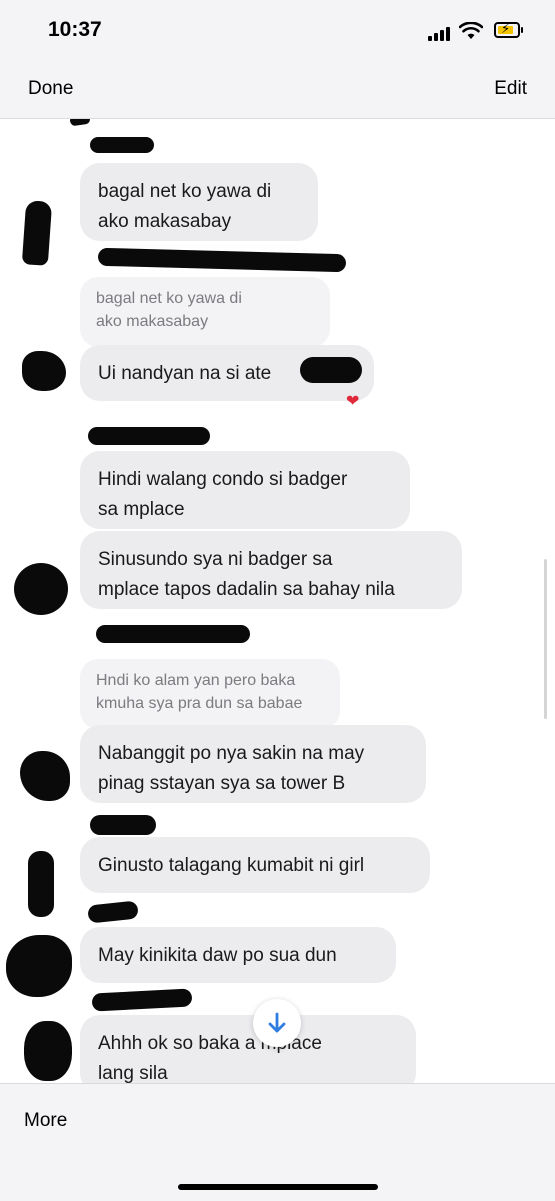 This screenshot has height=1201, width=555. What do you see at coordinates (278, 1187) in the screenshot?
I see `home-indicator` at bounding box center [278, 1187].